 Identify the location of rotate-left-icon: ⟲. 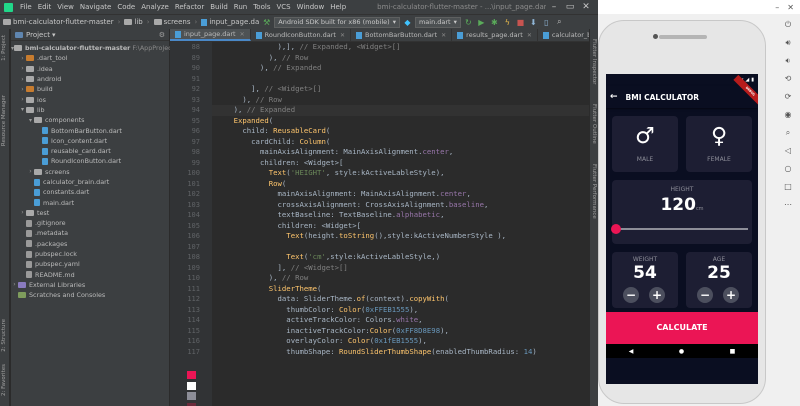
(788, 79).